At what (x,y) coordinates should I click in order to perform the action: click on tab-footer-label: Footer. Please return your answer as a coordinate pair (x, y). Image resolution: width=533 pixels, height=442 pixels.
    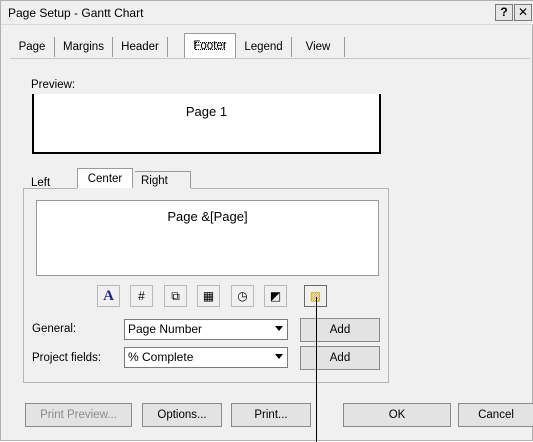
    Looking at the image, I should click on (210, 46).